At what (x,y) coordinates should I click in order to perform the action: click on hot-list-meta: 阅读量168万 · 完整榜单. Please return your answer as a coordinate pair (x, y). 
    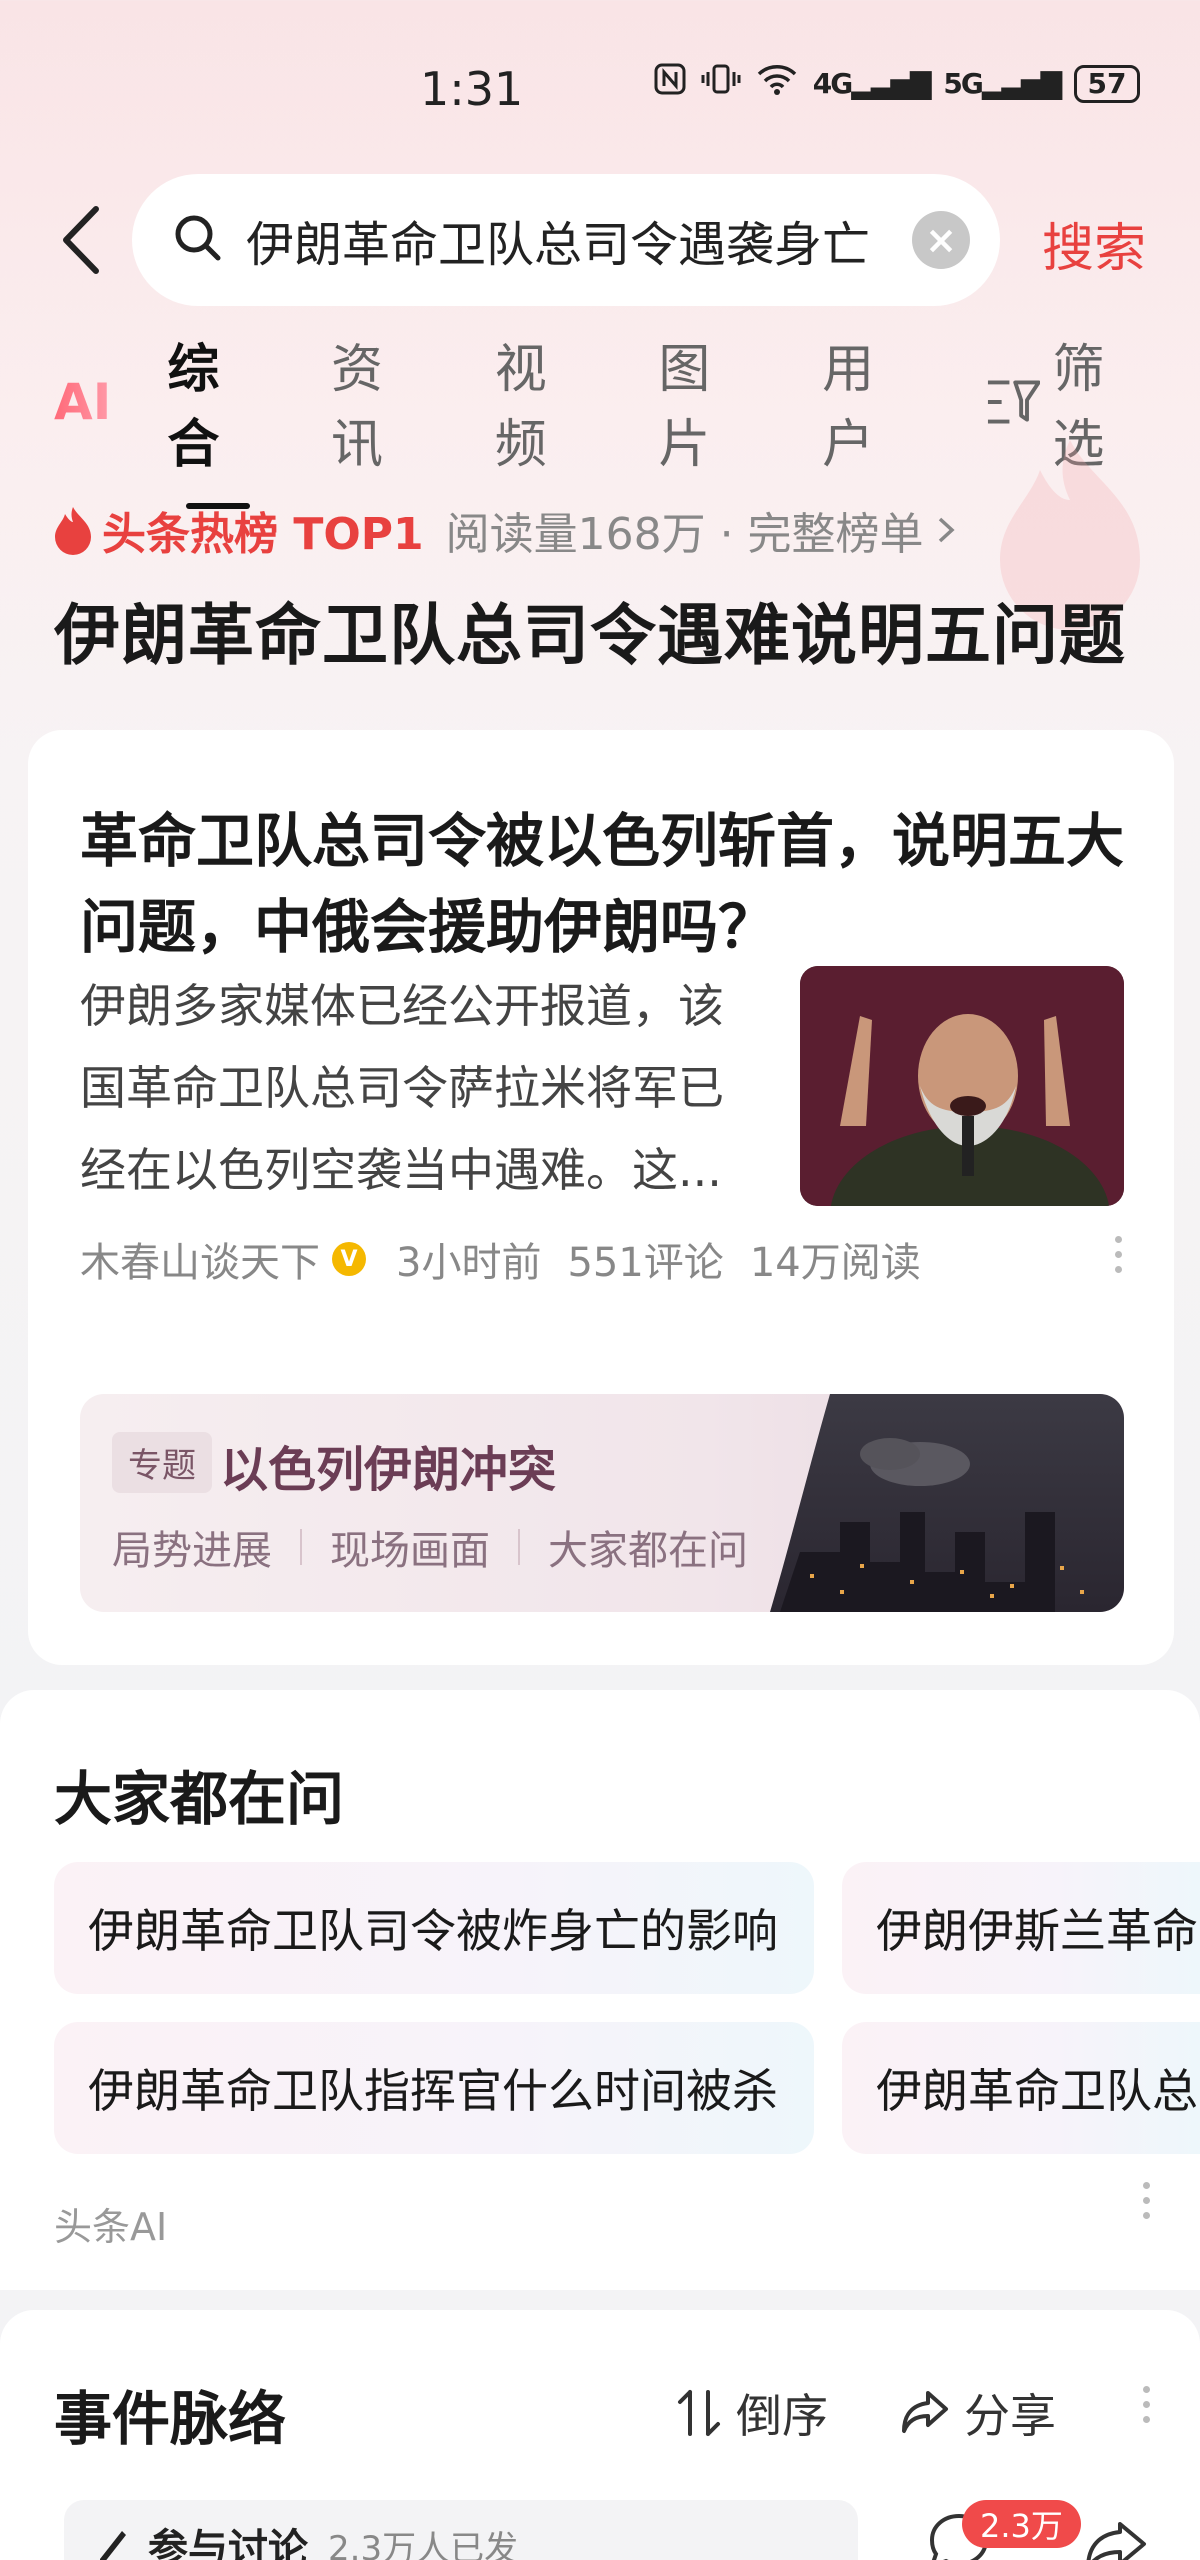
    Looking at the image, I should click on (685, 530).